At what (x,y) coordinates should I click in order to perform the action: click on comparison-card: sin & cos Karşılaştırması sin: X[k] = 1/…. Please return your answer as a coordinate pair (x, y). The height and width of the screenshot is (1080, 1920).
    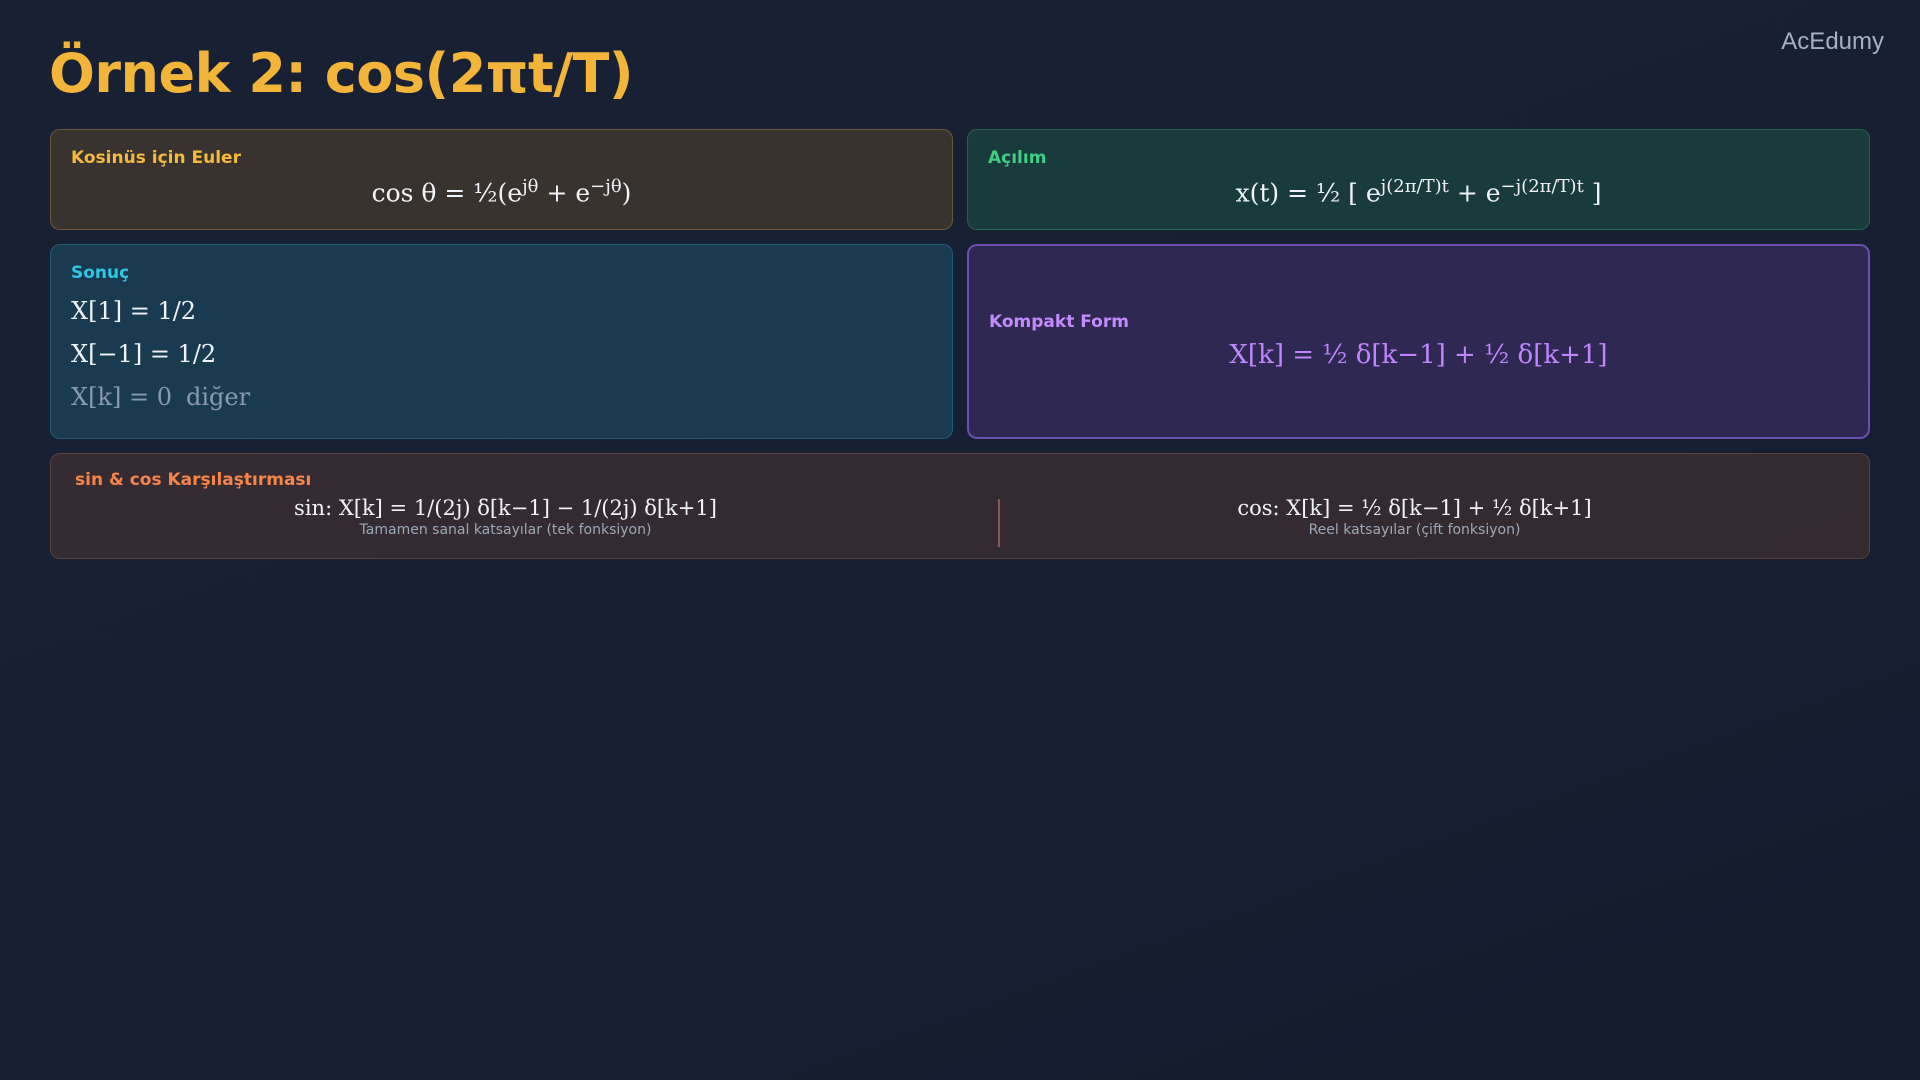
    Looking at the image, I should click on (960, 506).